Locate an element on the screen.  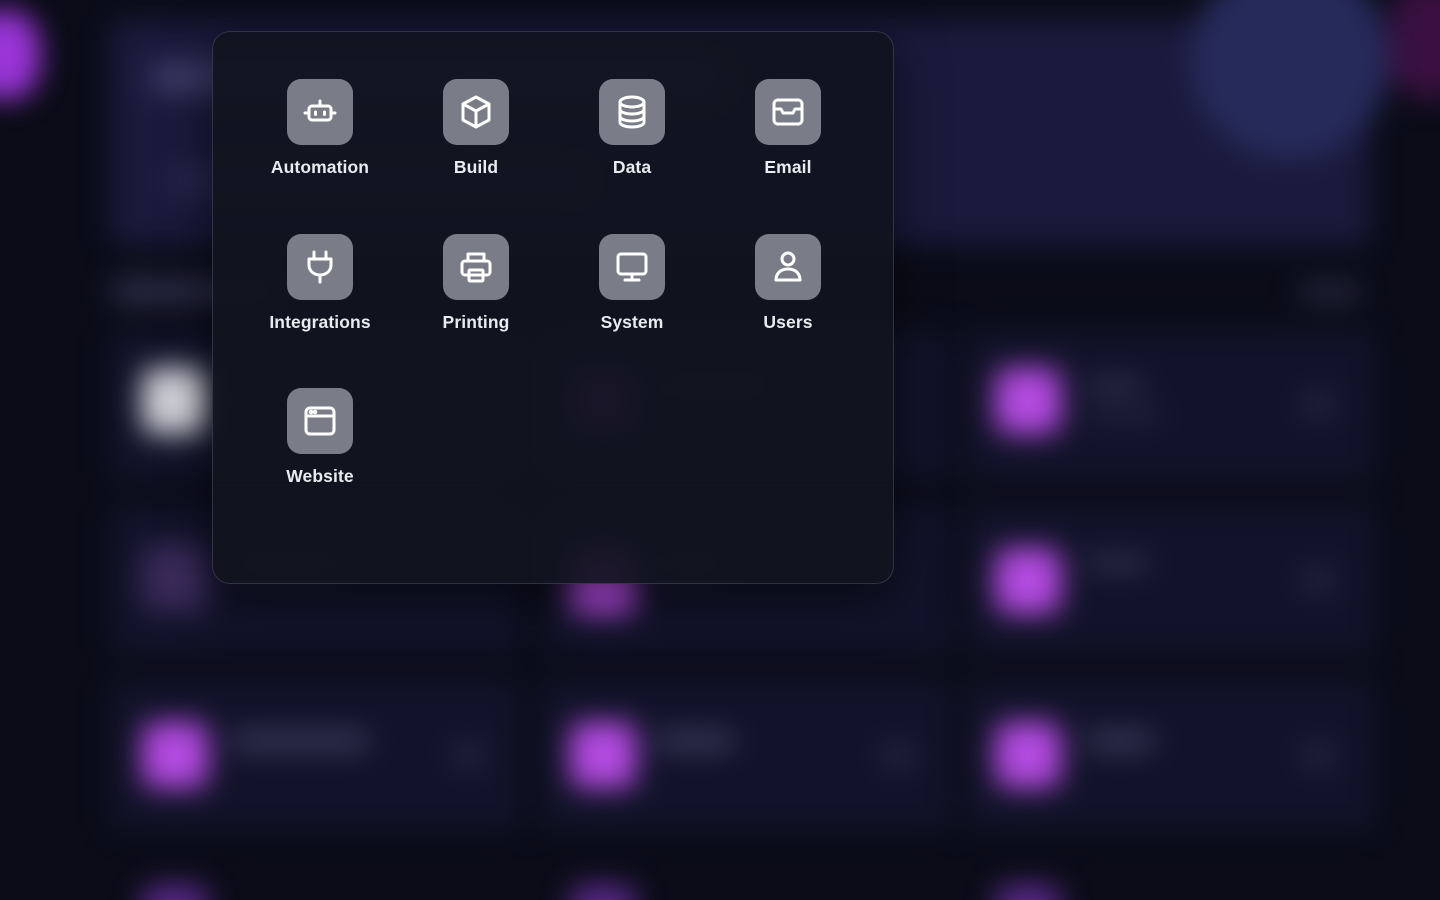
app-label: Email is located at coordinates (788, 167).